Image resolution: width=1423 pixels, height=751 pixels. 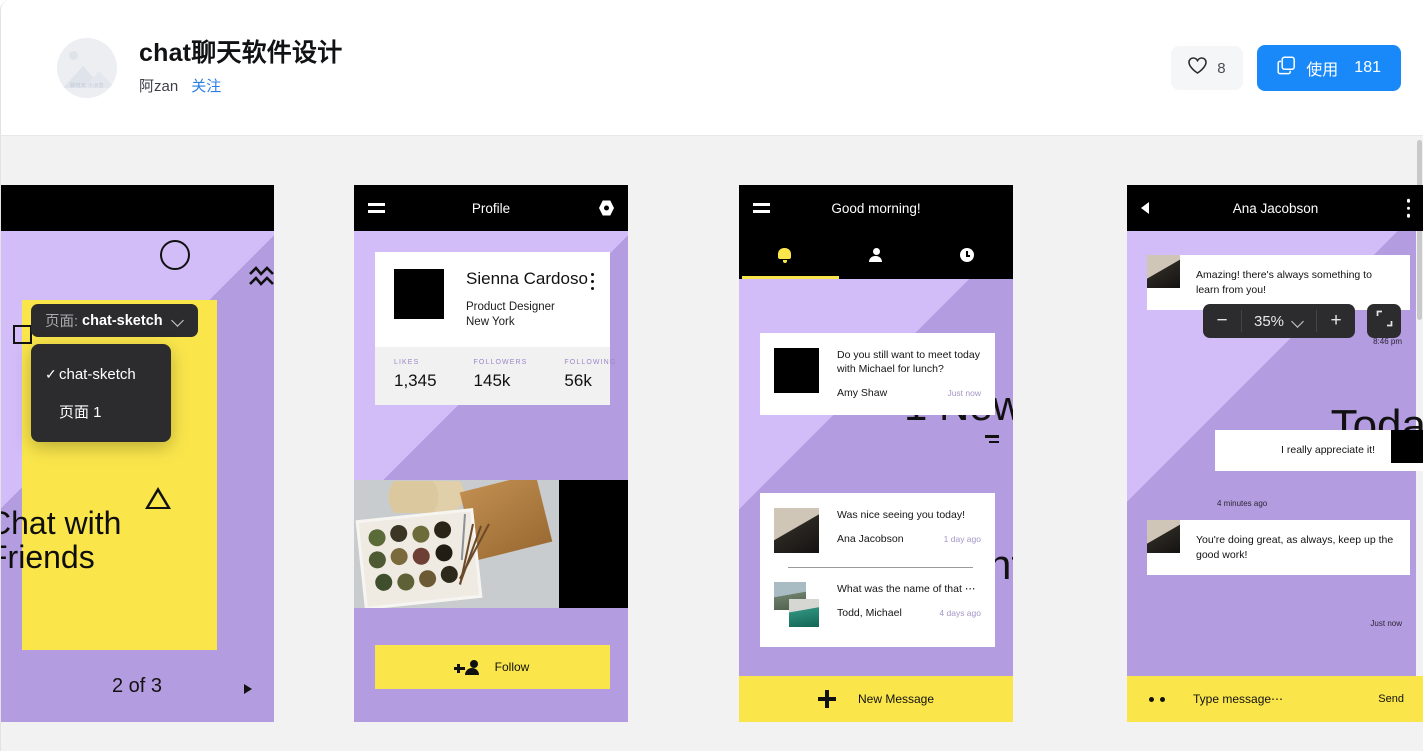 What do you see at coordinates (415, 380) in the screenshot?
I see `stat-likes-value: 1,345` at bounding box center [415, 380].